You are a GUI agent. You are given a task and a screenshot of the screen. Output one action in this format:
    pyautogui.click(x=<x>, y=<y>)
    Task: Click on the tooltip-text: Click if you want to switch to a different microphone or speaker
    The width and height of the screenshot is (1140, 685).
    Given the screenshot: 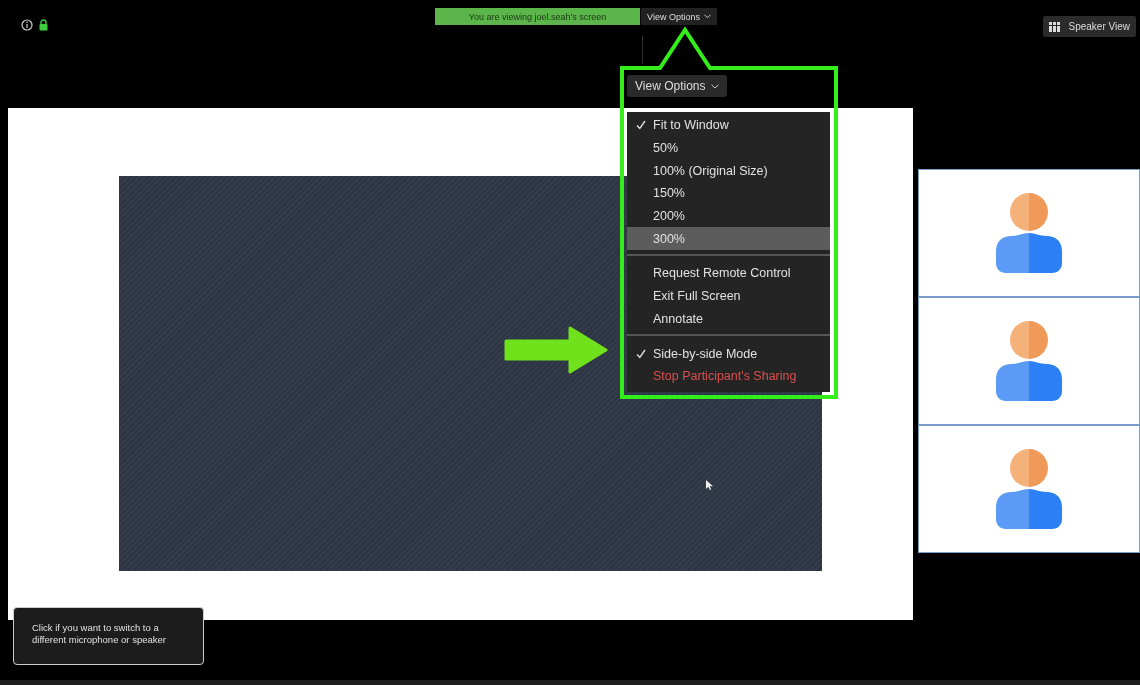 What is the action you would take?
    pyautogui.click(x=99, y=633)
    